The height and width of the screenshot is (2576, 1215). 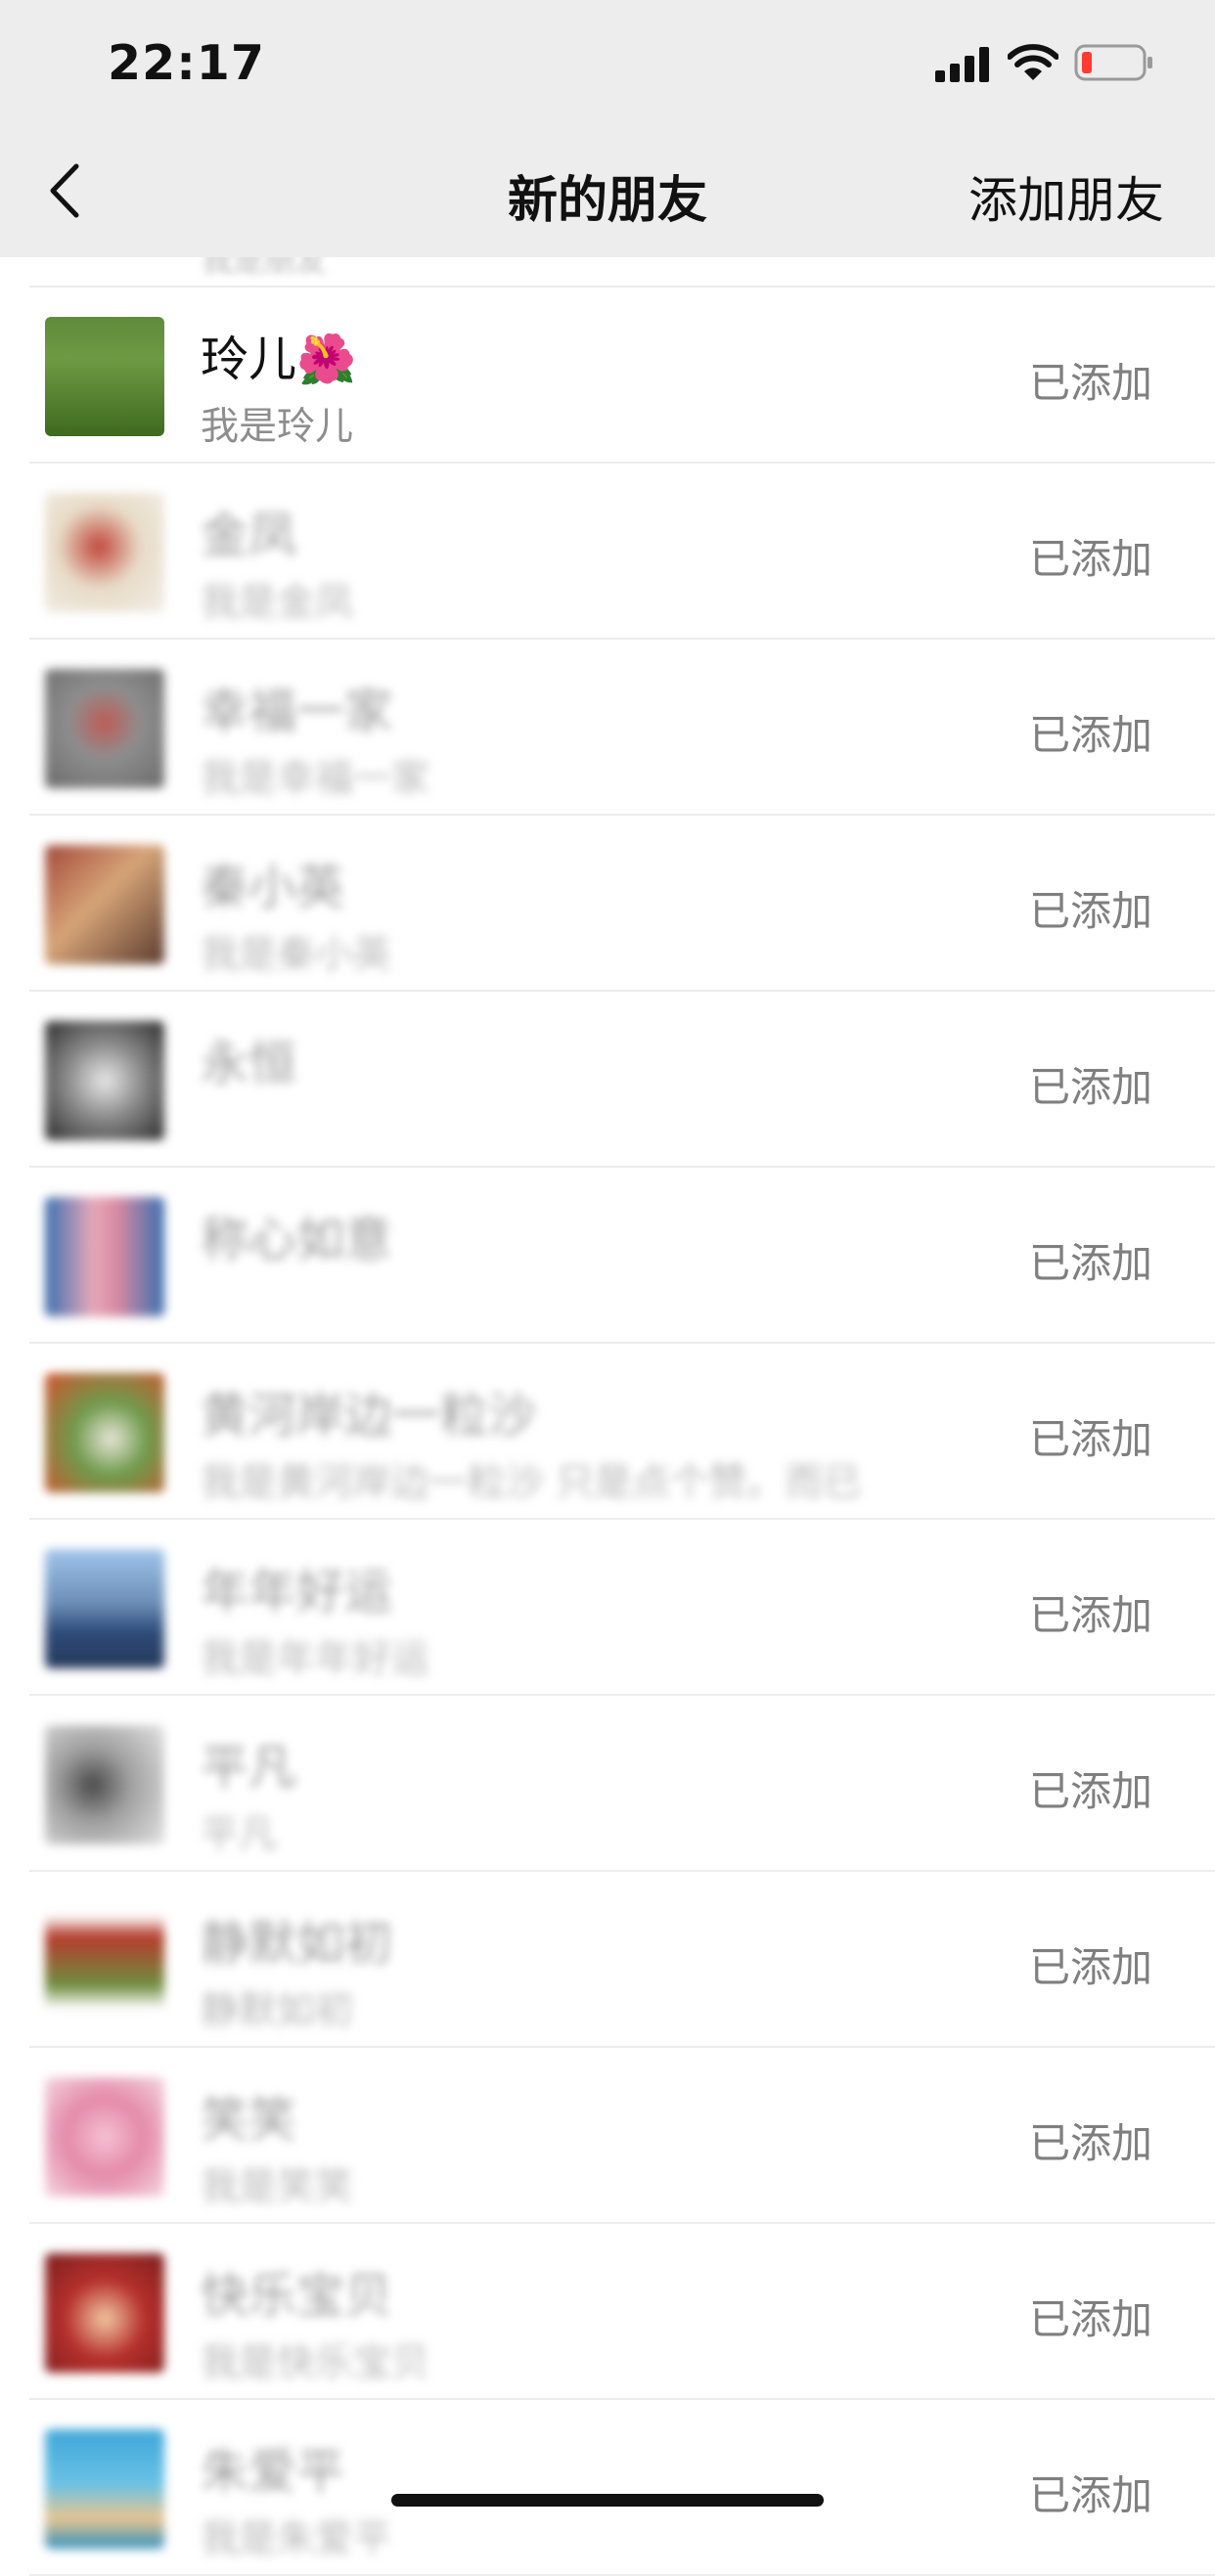 What do you see at coordinates (1033, 62) in the screenshot?
I see `wifi-icon` at bounding box center [1033, 62].